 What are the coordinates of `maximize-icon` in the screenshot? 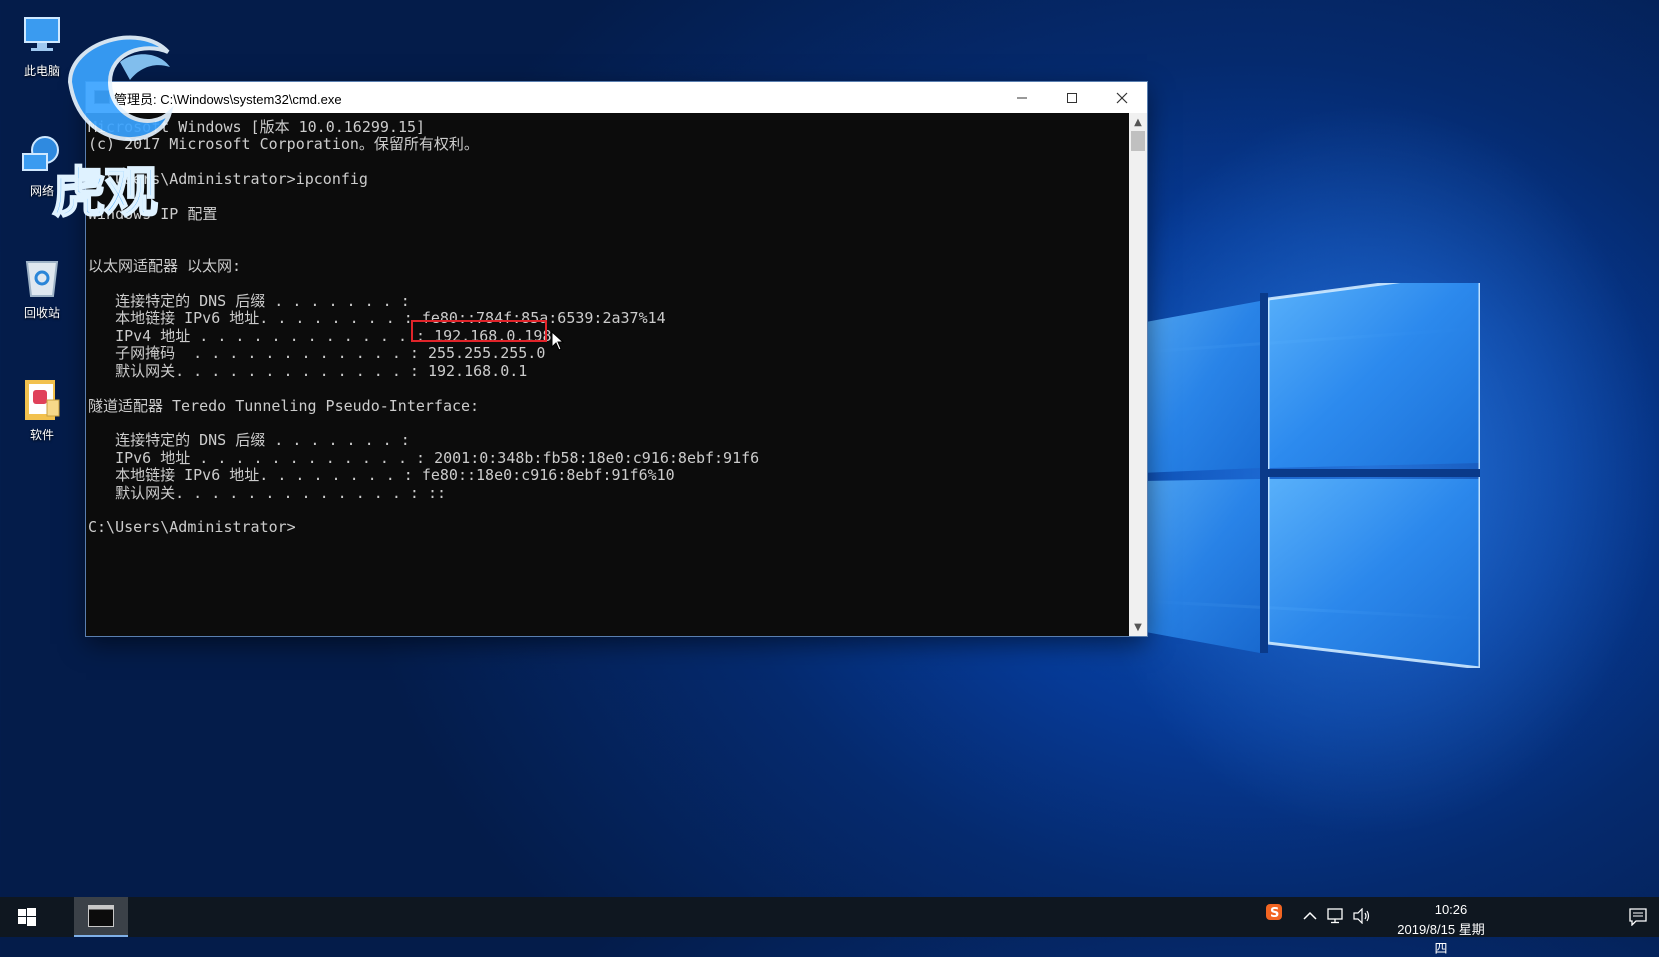 It's located at (1072, 97).